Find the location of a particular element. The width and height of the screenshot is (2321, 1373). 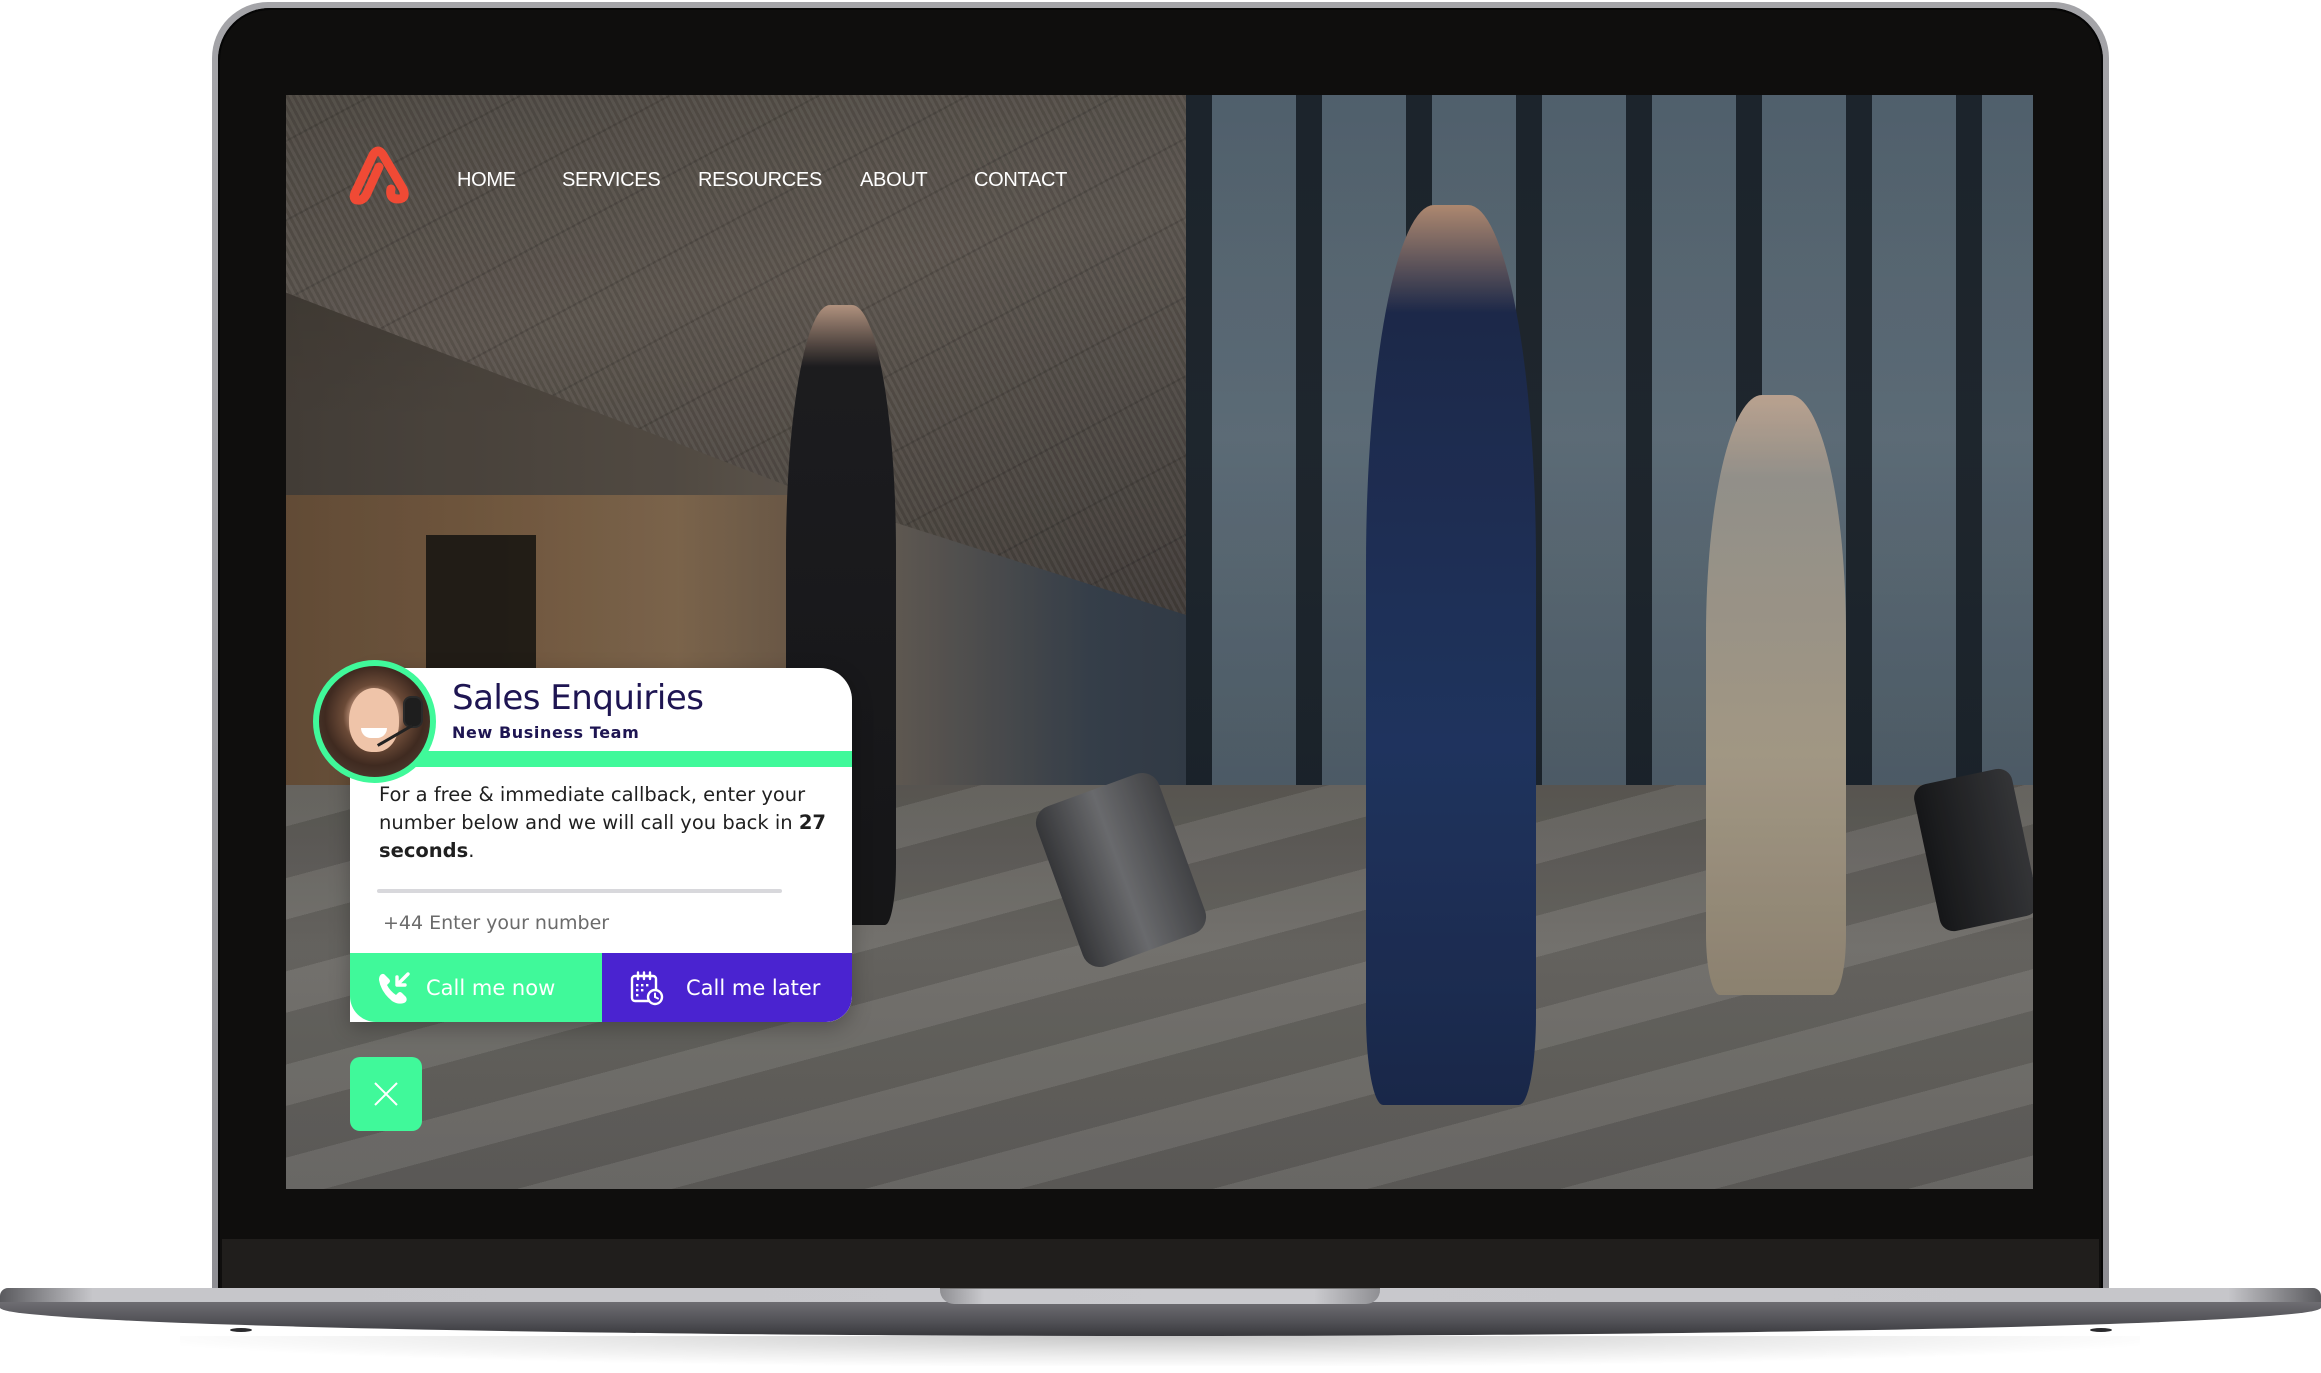

nav-home: HOME is located at coordinates (486, 180).